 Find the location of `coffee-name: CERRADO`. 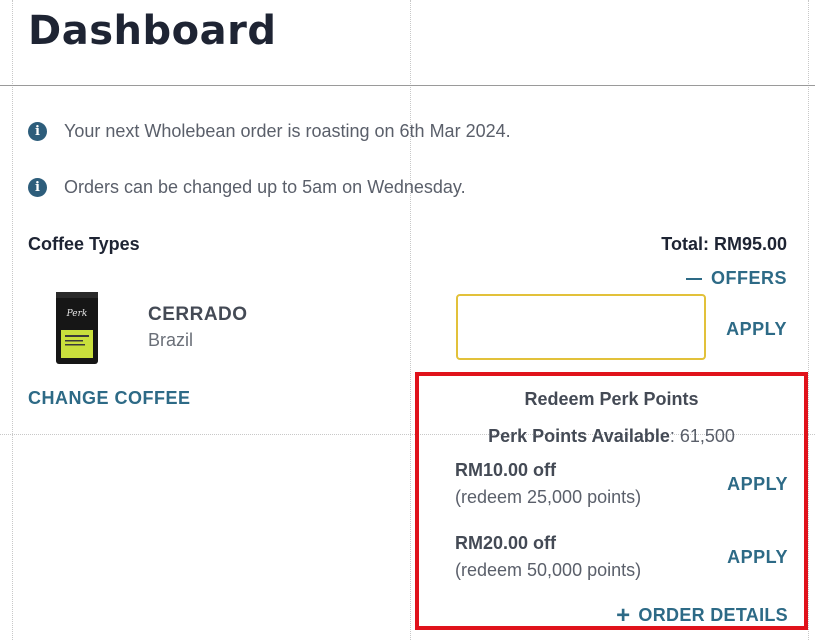

coffee-name: CERRADO is located at coordinates (198, 314).